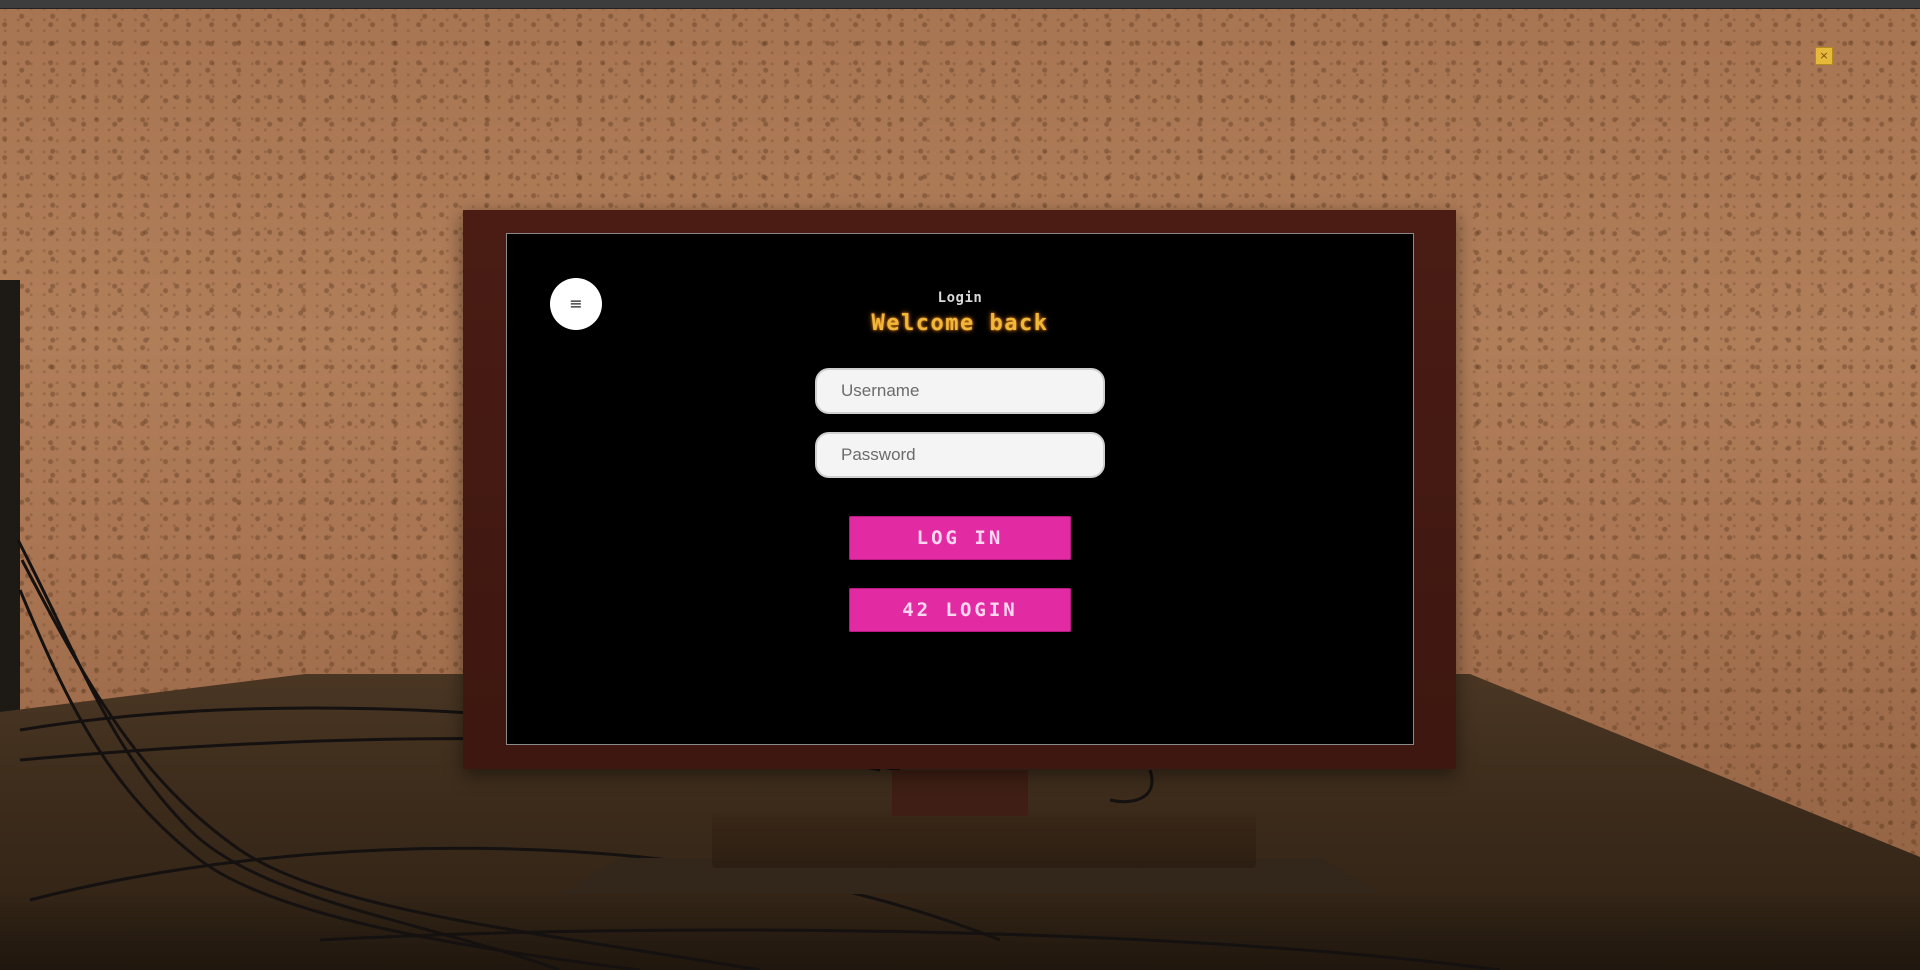  Describe the element at coordinates (960, 610) in the screenshot. I see `login-42-button: 42 LOGIN` at that location.